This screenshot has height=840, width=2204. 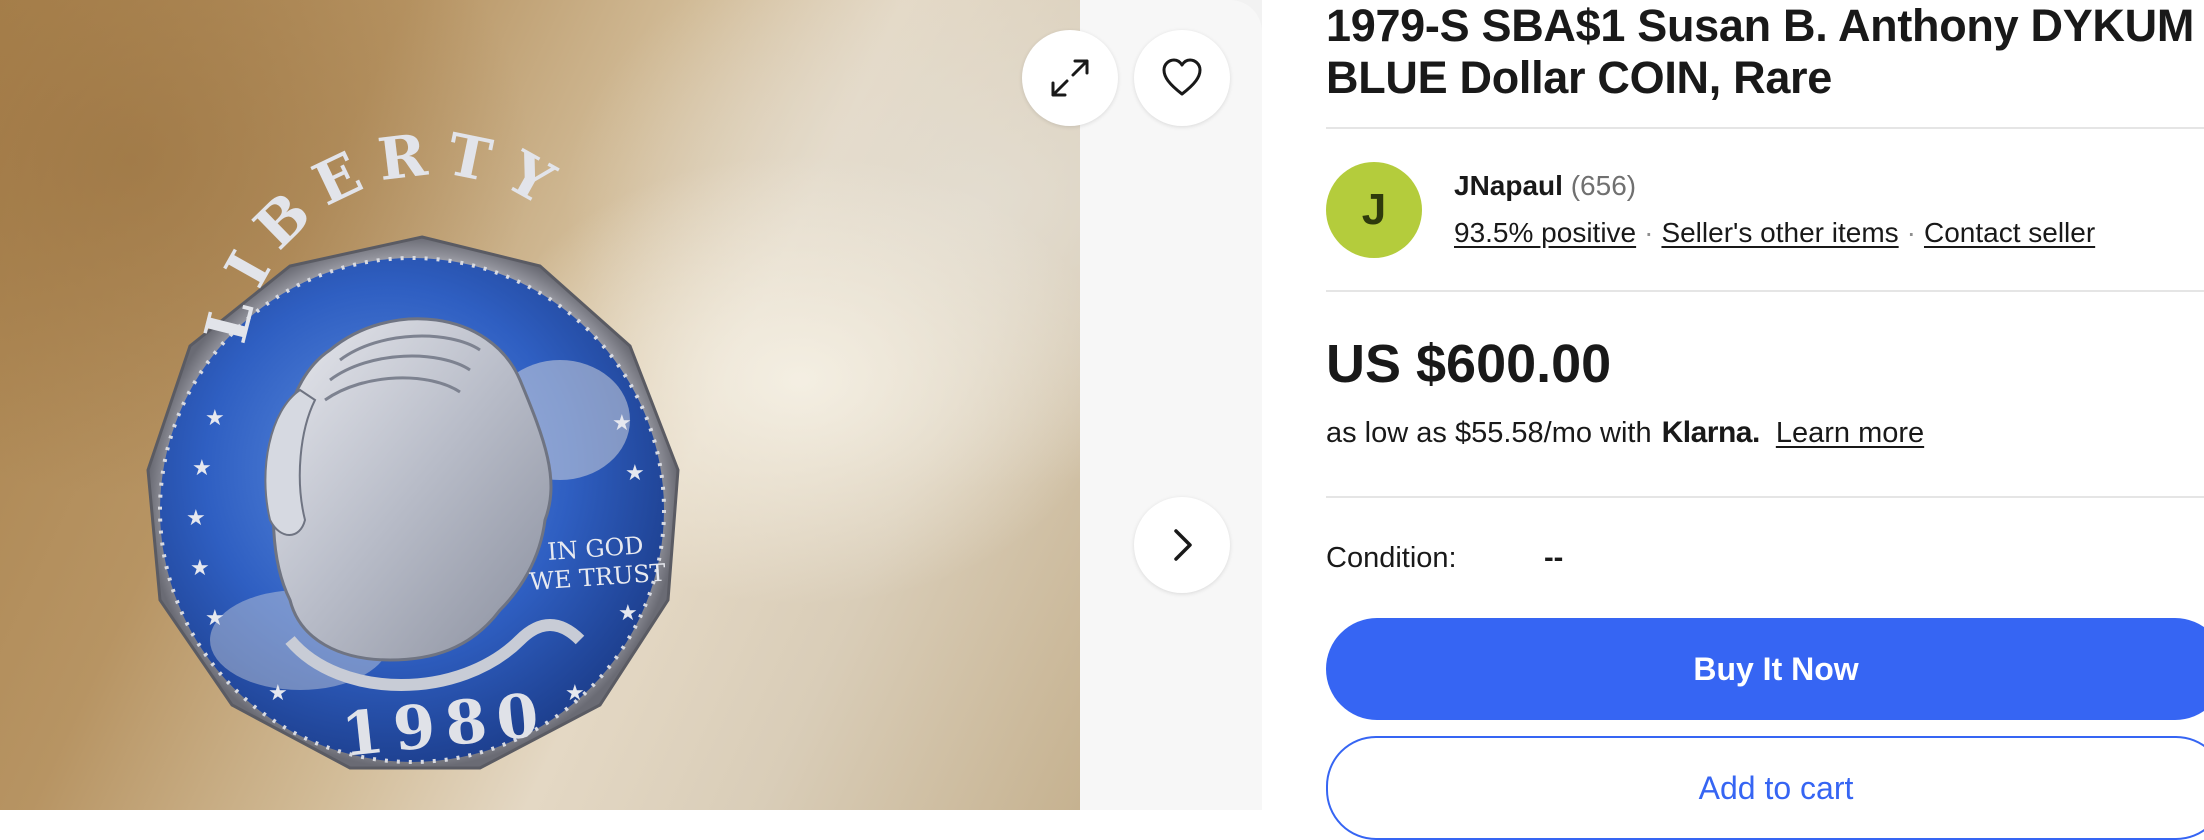 I want to click on seller-feedback-count: (656), so click(x=1603, y=185).